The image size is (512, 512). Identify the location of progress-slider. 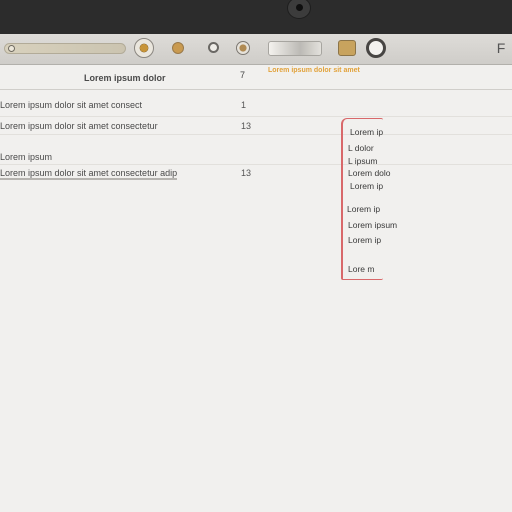
(65, 48).